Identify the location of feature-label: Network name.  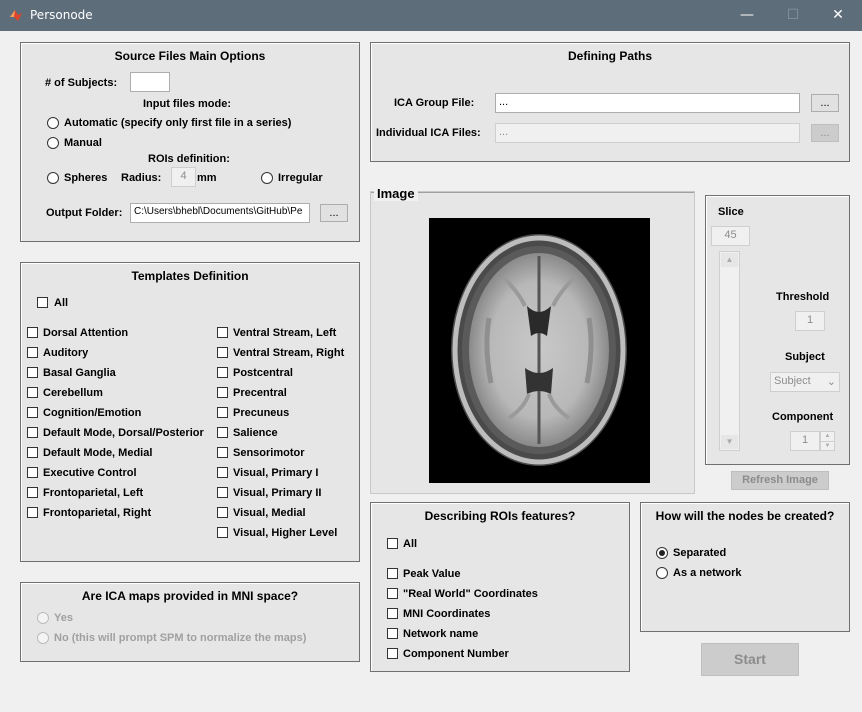
(441, 634).